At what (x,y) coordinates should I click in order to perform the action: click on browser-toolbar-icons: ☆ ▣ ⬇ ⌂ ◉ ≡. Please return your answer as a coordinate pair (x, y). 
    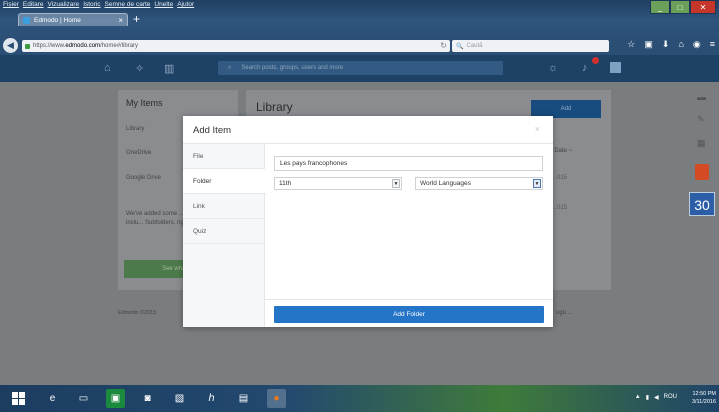
    Looking at the image, I should click on (671, 44).